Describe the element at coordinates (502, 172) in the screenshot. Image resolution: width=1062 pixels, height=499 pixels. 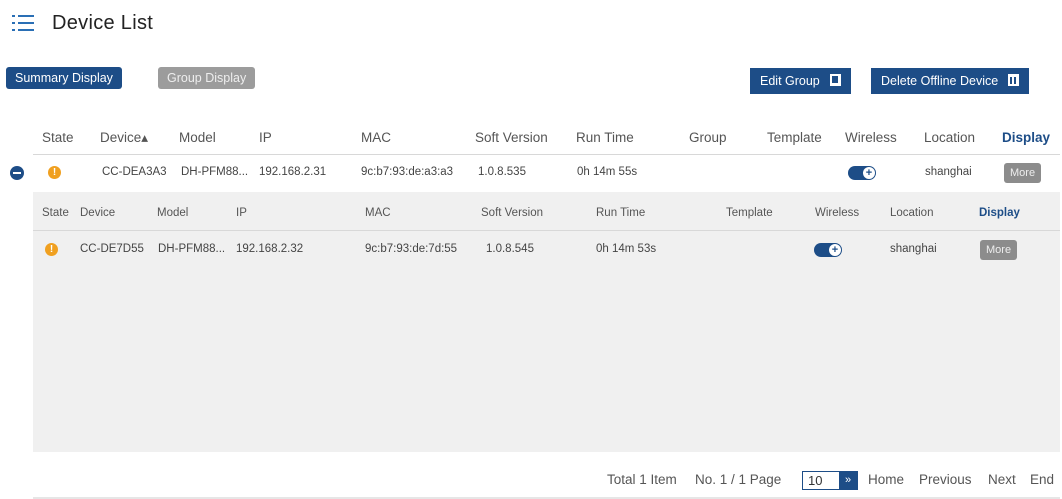
I see `row-soft-version: 1.0.8.535` at that location.